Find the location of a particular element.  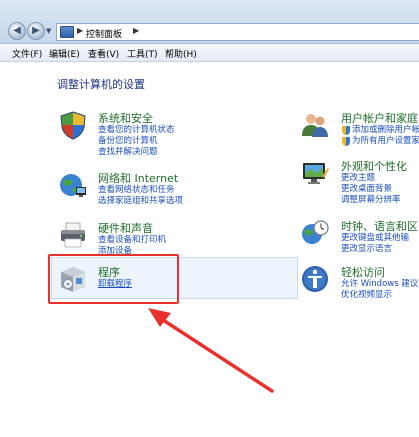

annotation-arrow-icon is located at coordinates (211, 350).